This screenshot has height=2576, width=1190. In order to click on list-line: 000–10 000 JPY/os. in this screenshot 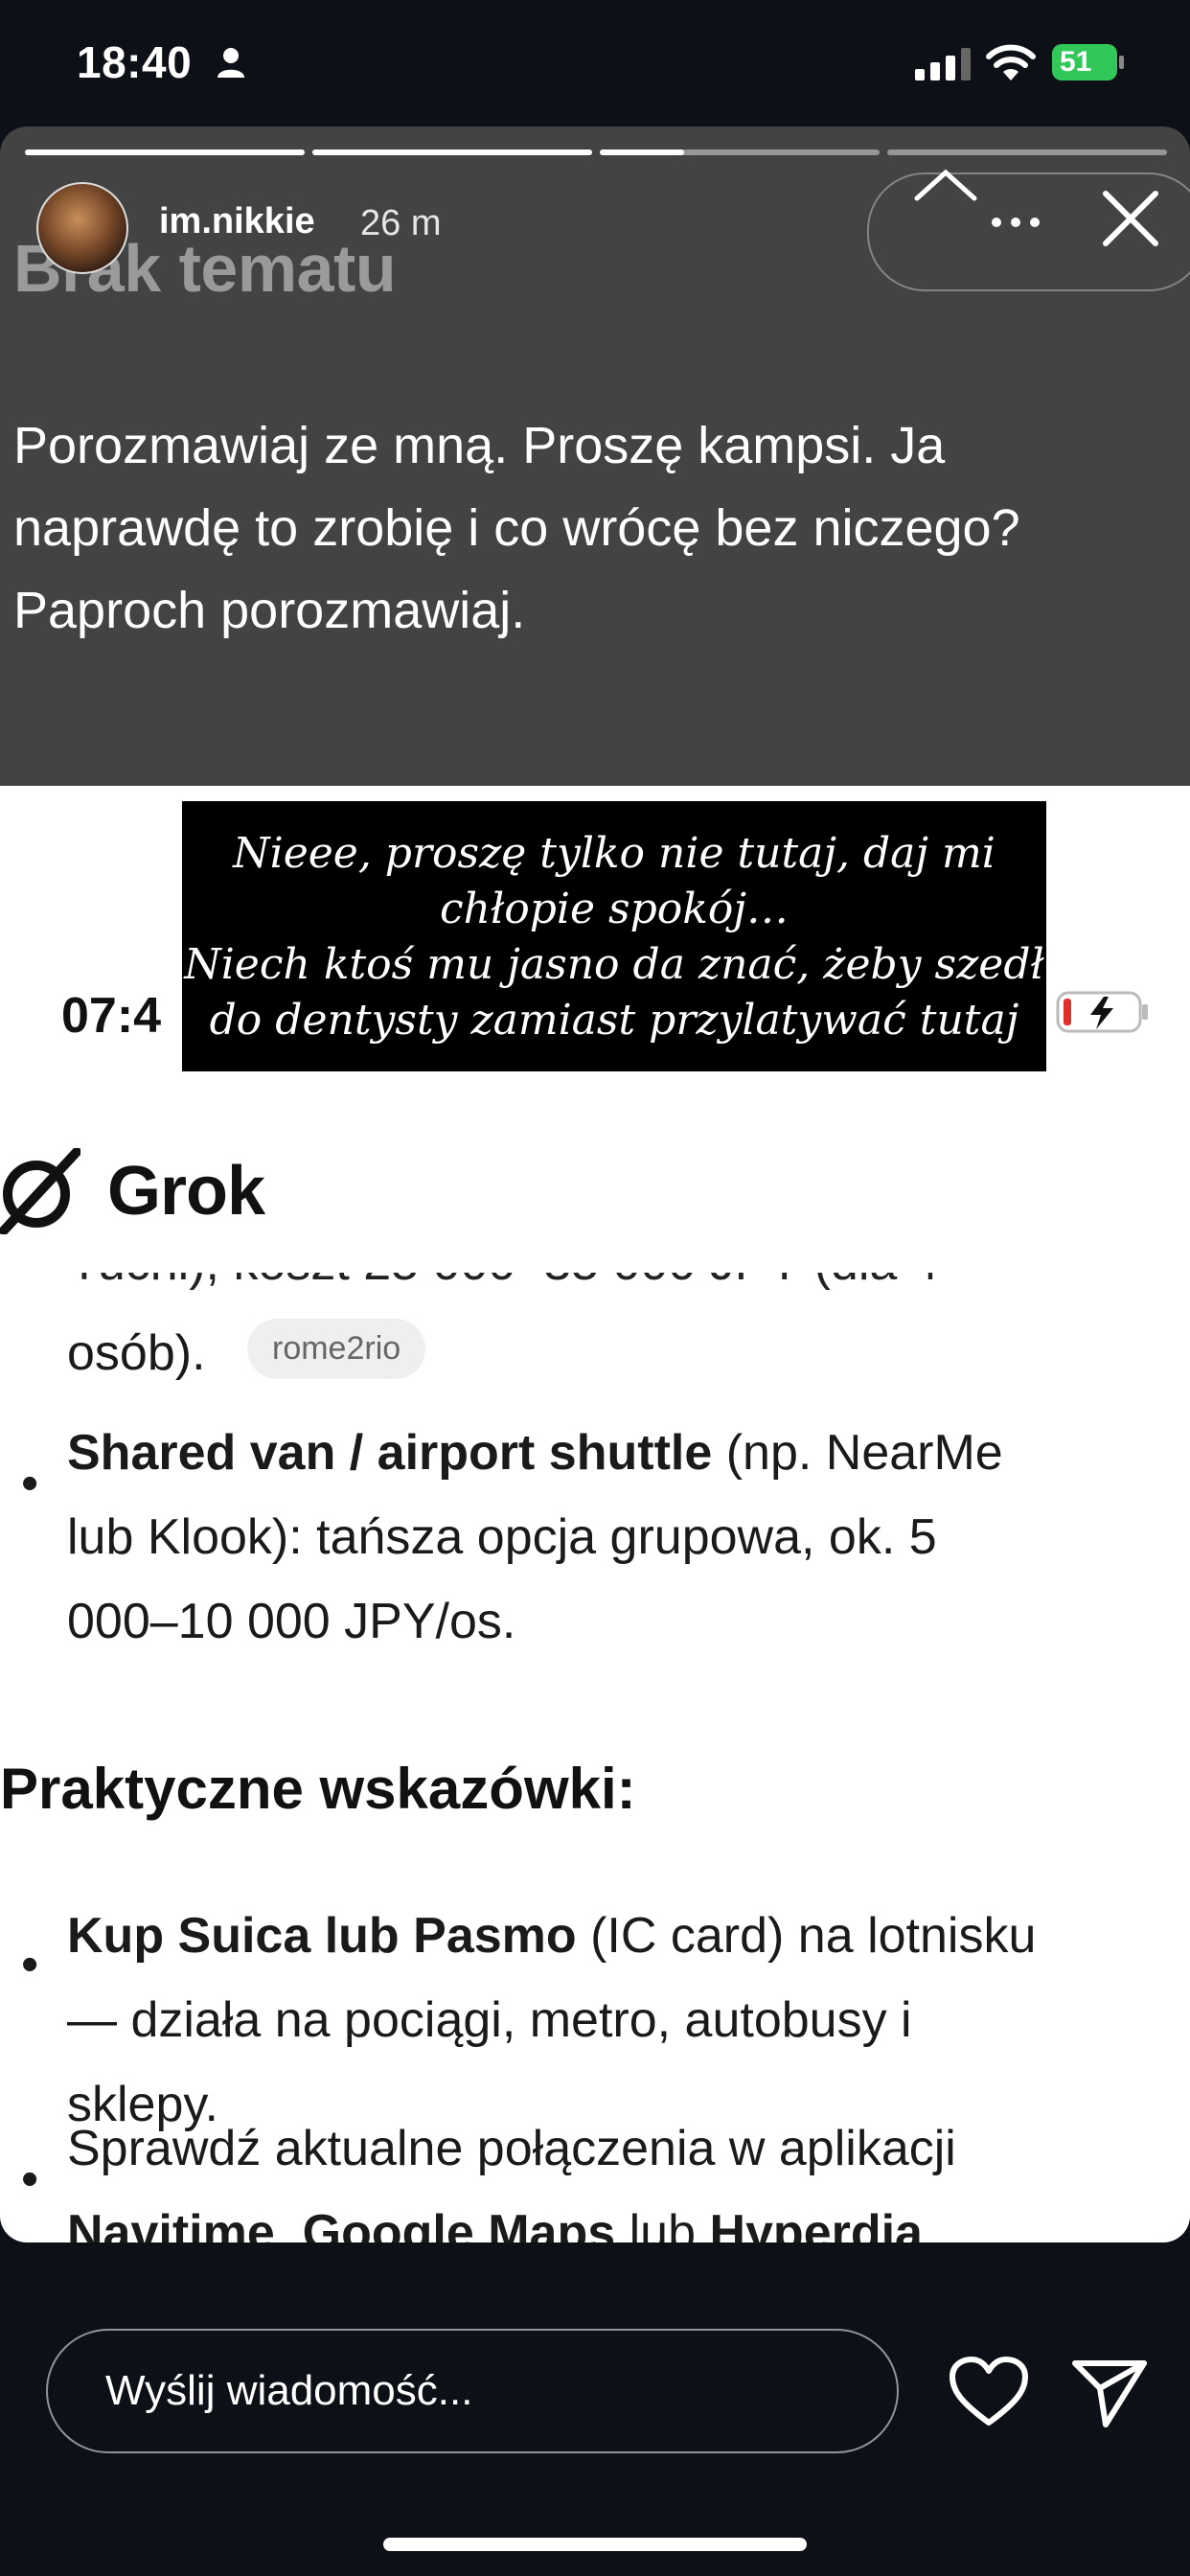, I will do `click(292, 1621)`.